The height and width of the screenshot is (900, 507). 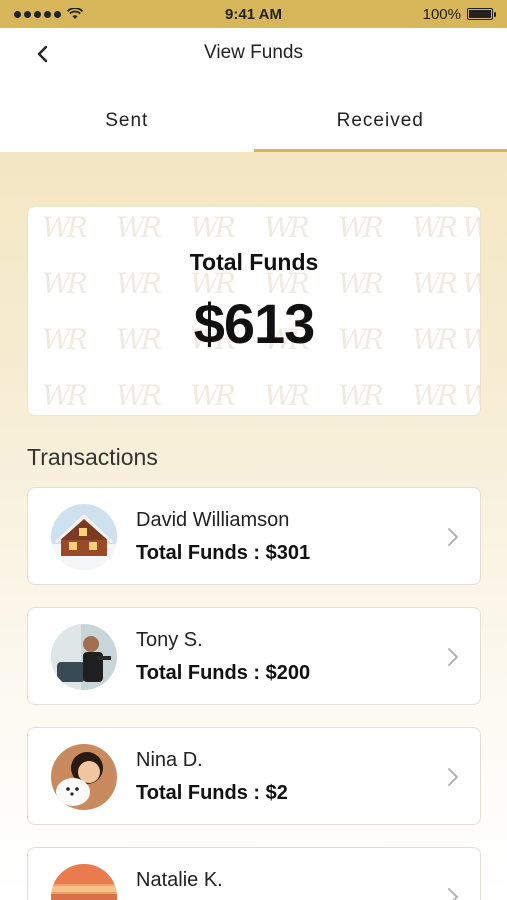 I want to click on tab-received: Received, so click(x=380, y=121).